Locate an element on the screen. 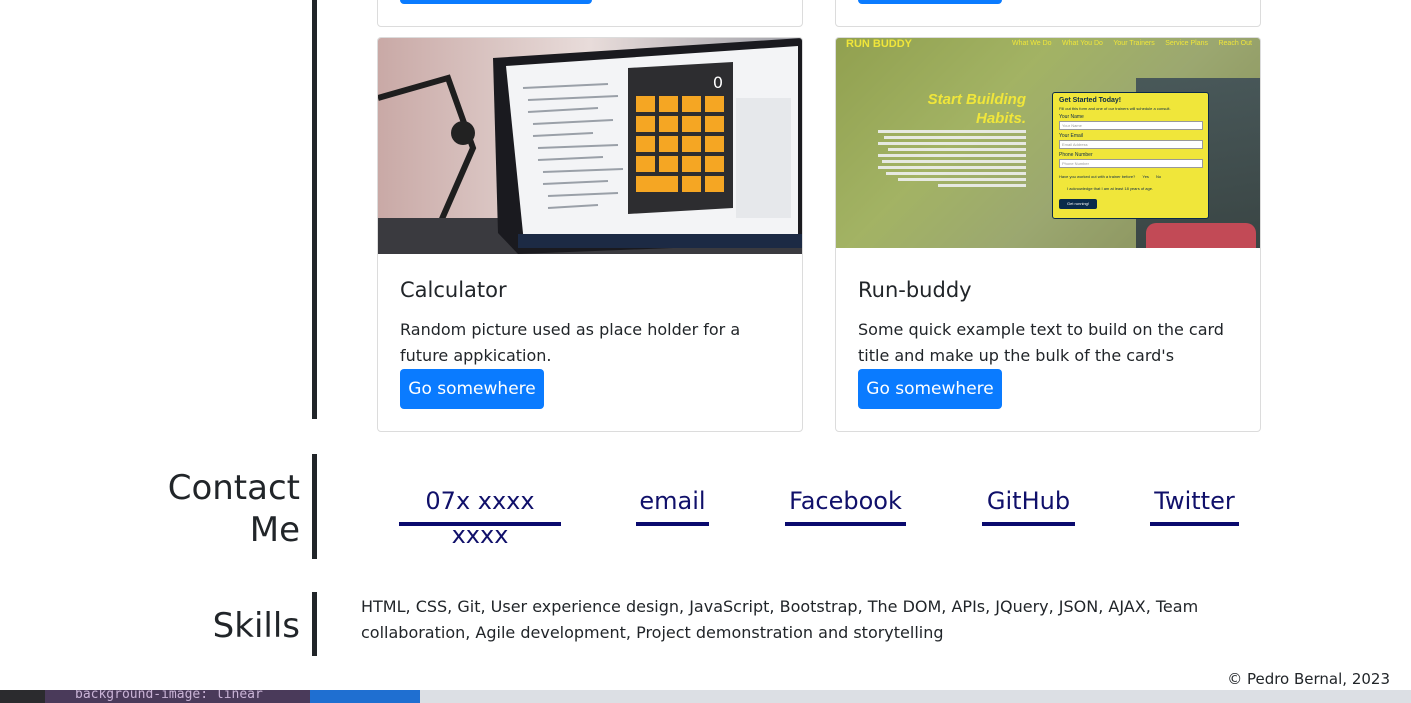  contact-title-line: Contact is located at coordinates (233, 488).